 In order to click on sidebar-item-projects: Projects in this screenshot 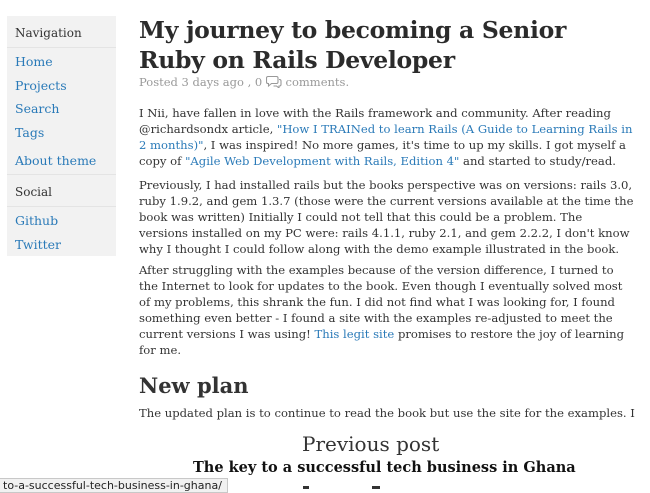, I will do `click(41, 85)`.